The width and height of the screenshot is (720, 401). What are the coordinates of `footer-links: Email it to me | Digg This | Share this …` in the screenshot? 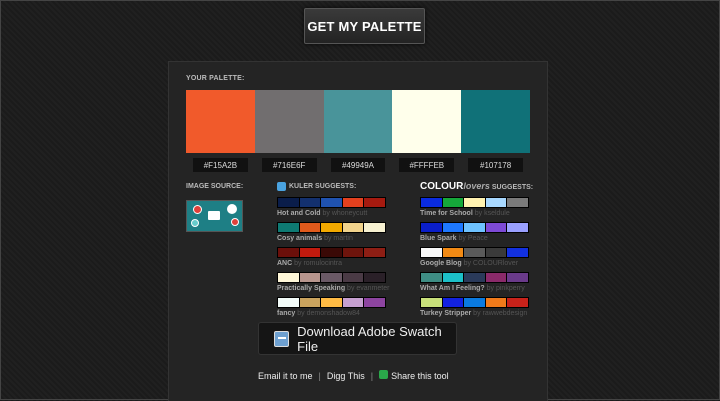 It's located at (353, 375).